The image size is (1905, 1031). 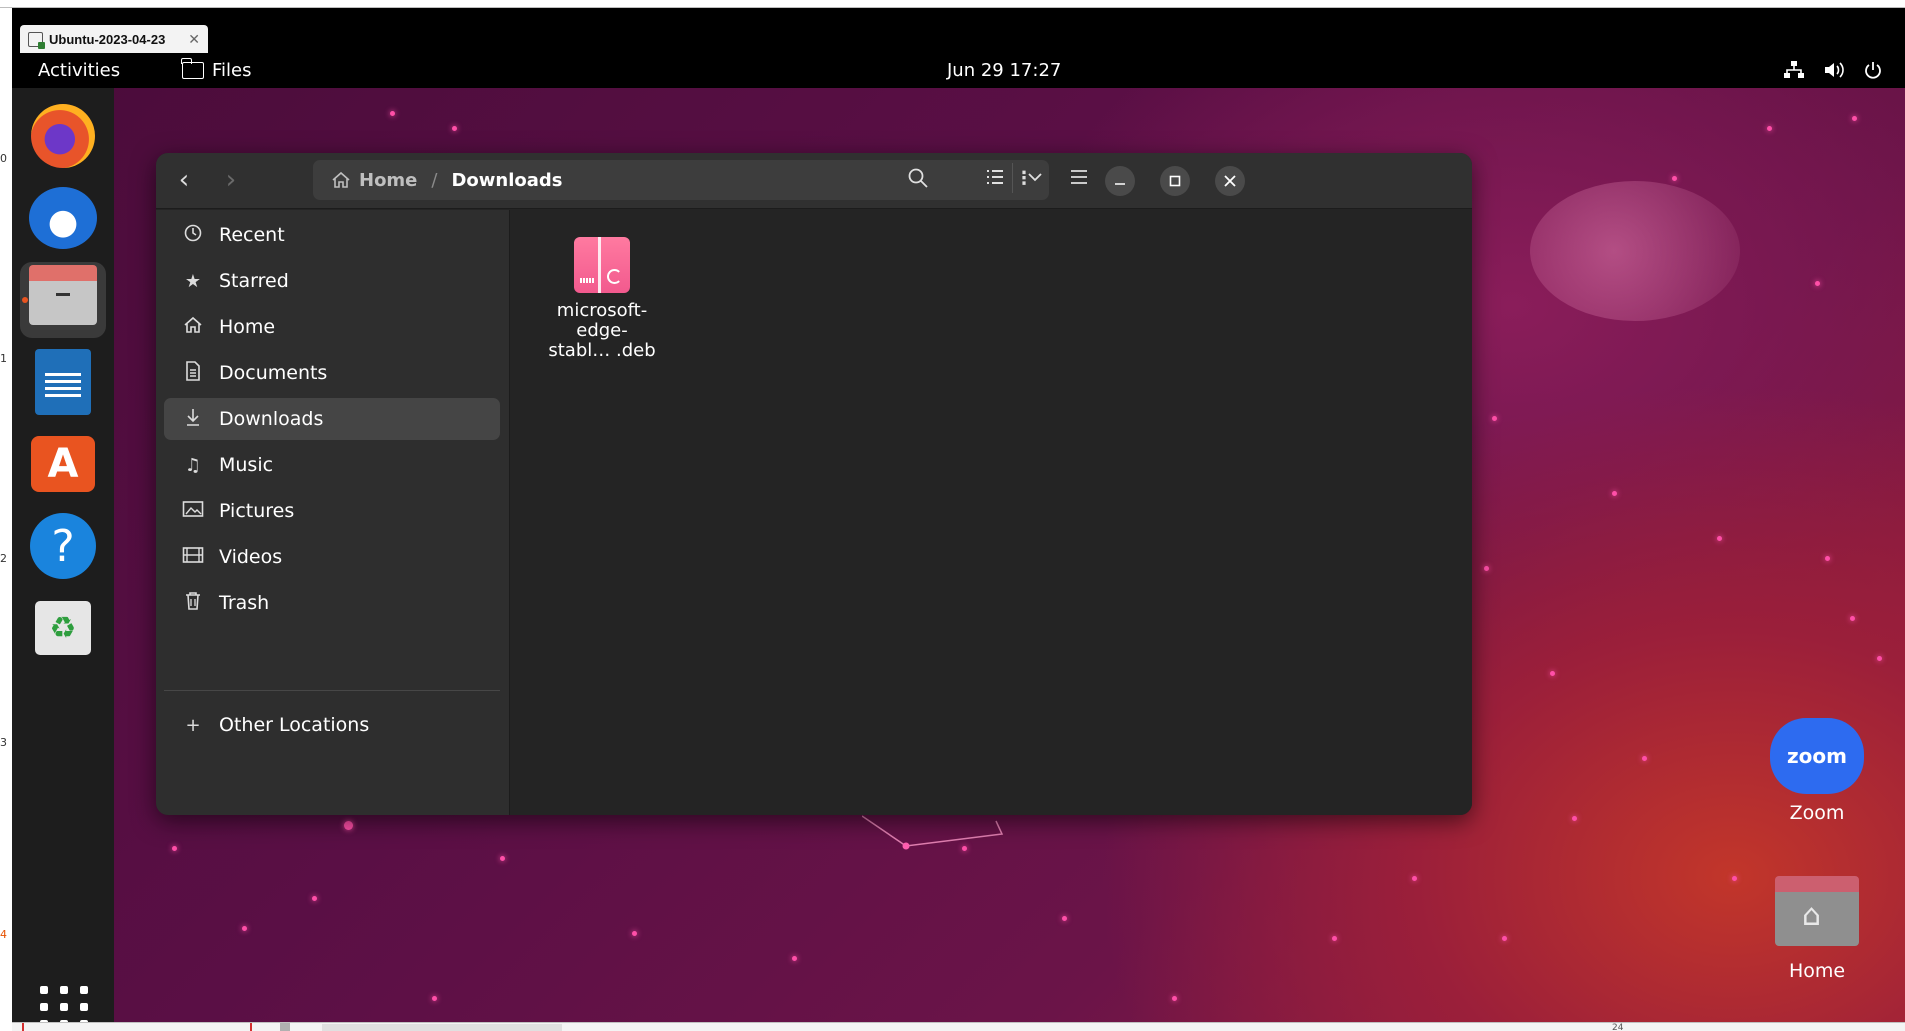 I want to click on back-button: ‹, so click(x=184, y=181).